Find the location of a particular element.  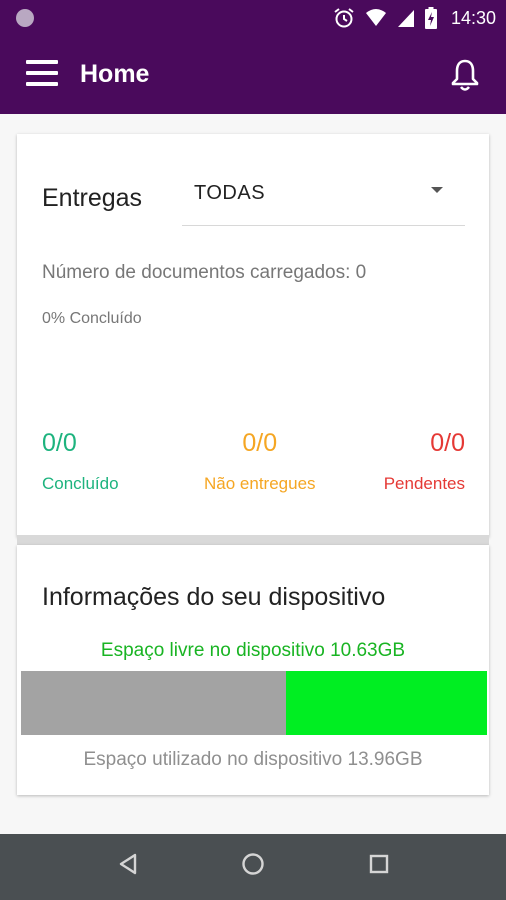

storage-free-segment is located at coordinates (386, 703).